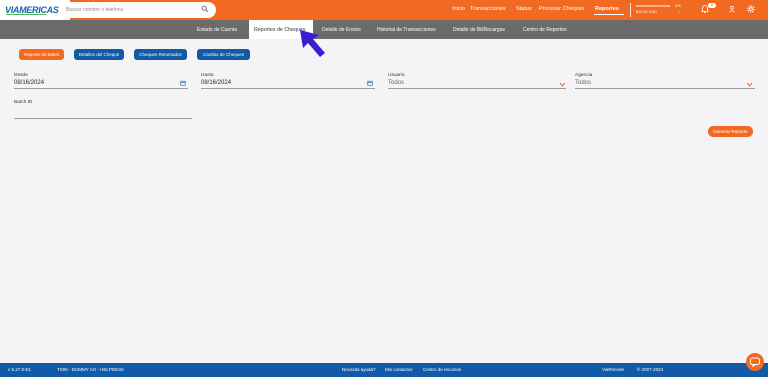  What do you see at coordinates (207, 75) in the screenshot?
I see `hasta-label: Hasta` at bounding box center [207, 75].